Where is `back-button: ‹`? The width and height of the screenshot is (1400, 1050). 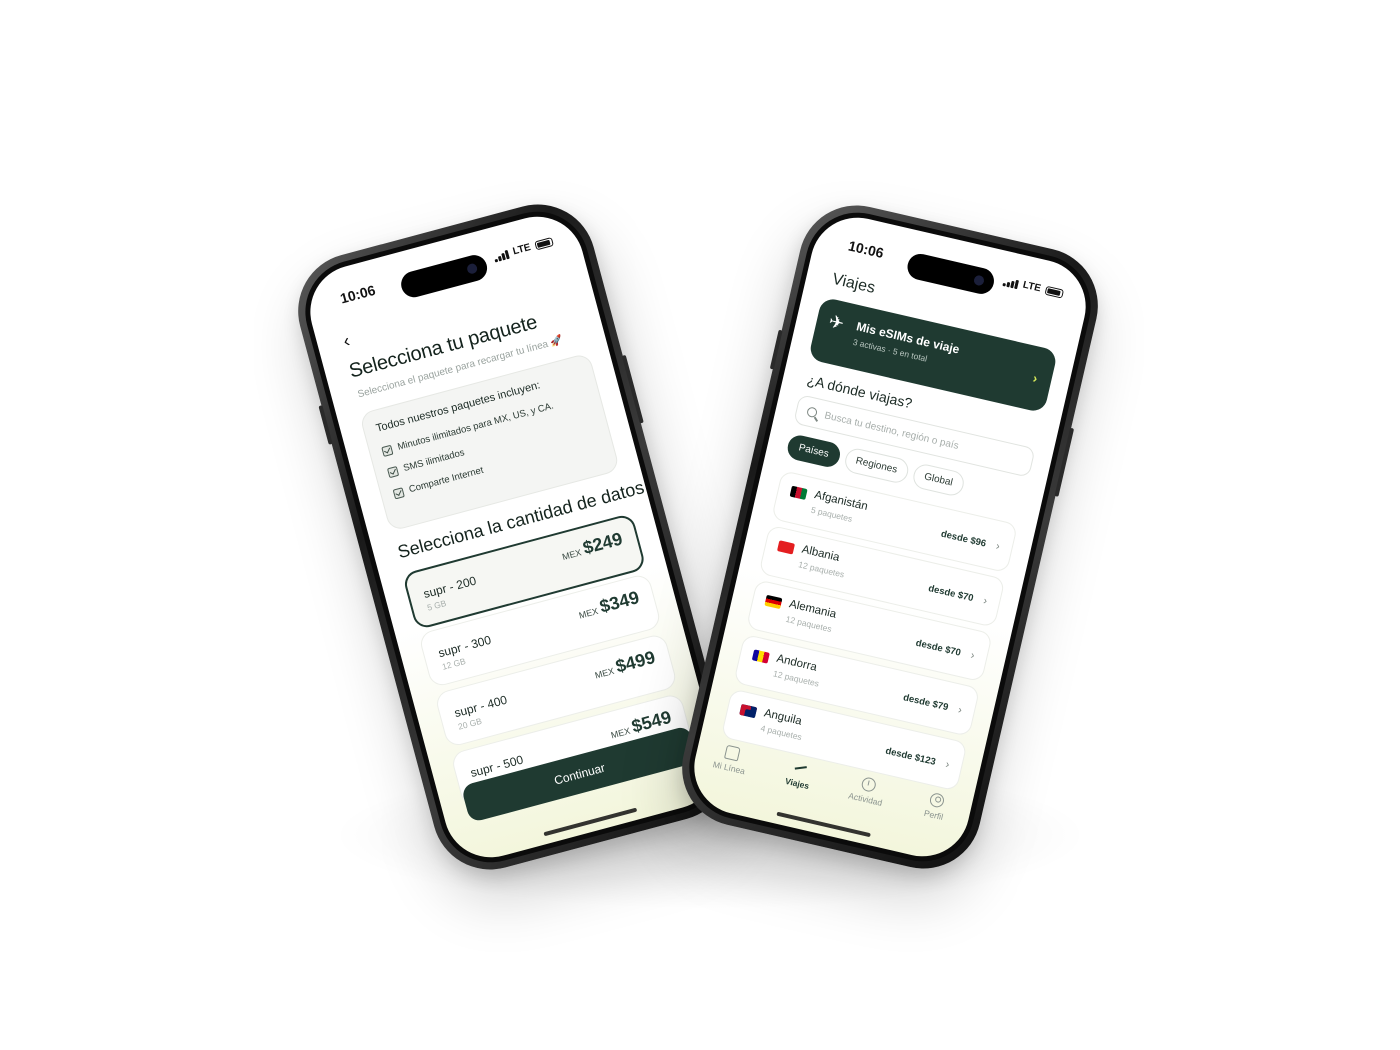
back-button: ‹ is located at coordinates (346, 341).